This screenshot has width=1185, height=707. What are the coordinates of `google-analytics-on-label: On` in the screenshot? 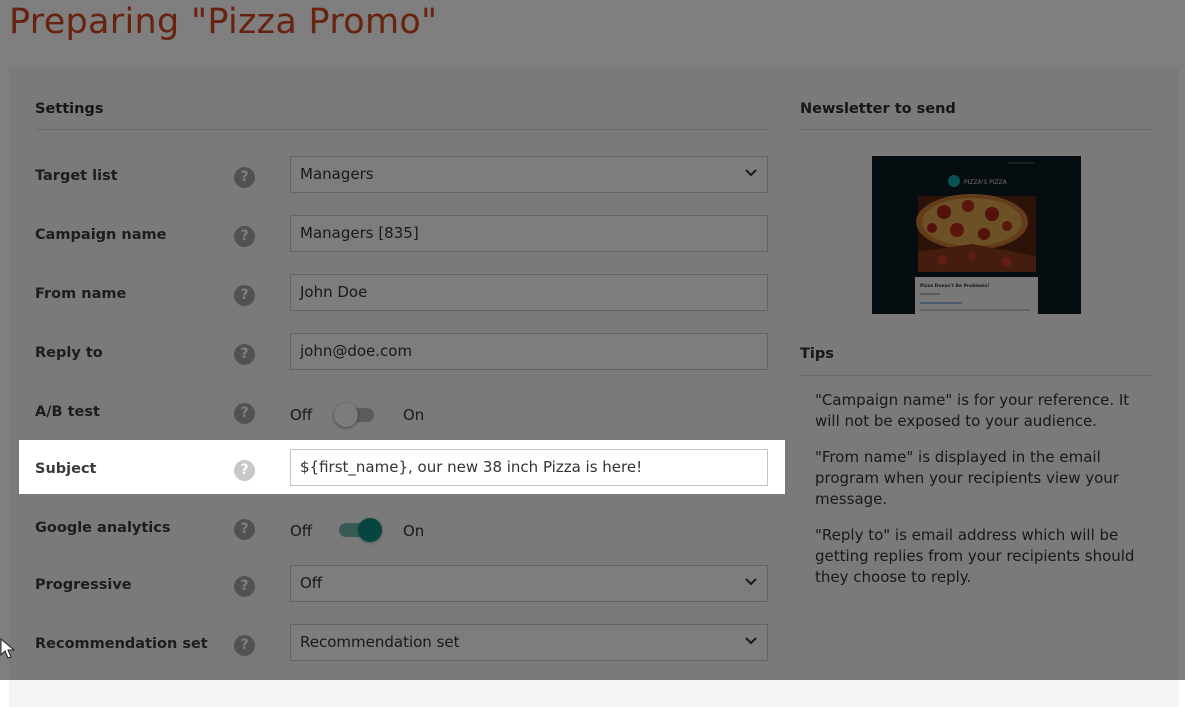 It's located at (413, 531).